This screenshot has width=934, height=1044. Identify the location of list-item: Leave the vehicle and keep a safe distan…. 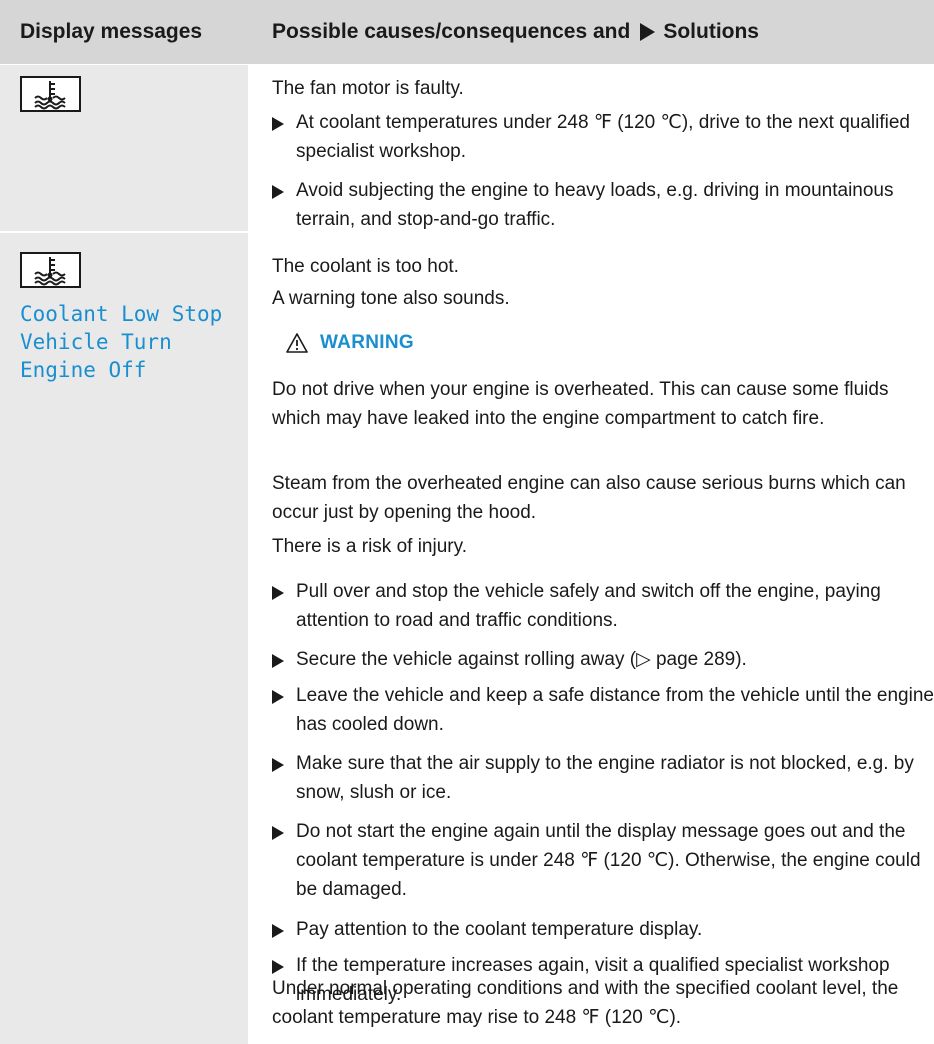
(603, 710).